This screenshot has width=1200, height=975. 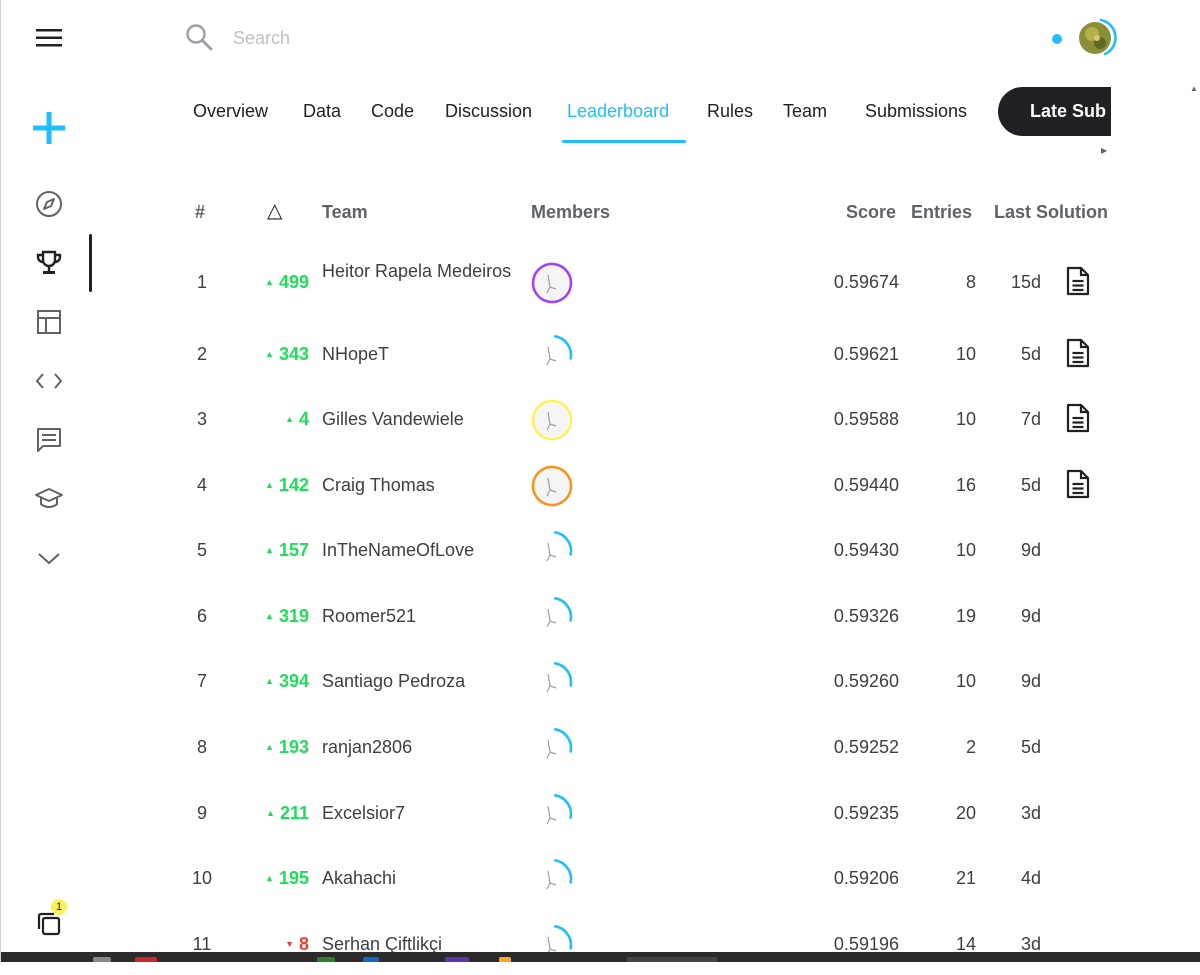 I want to click on table-row: 6 ▲ 319 Roomer521 0.59326 19 9d, so click(x=656, y=617).